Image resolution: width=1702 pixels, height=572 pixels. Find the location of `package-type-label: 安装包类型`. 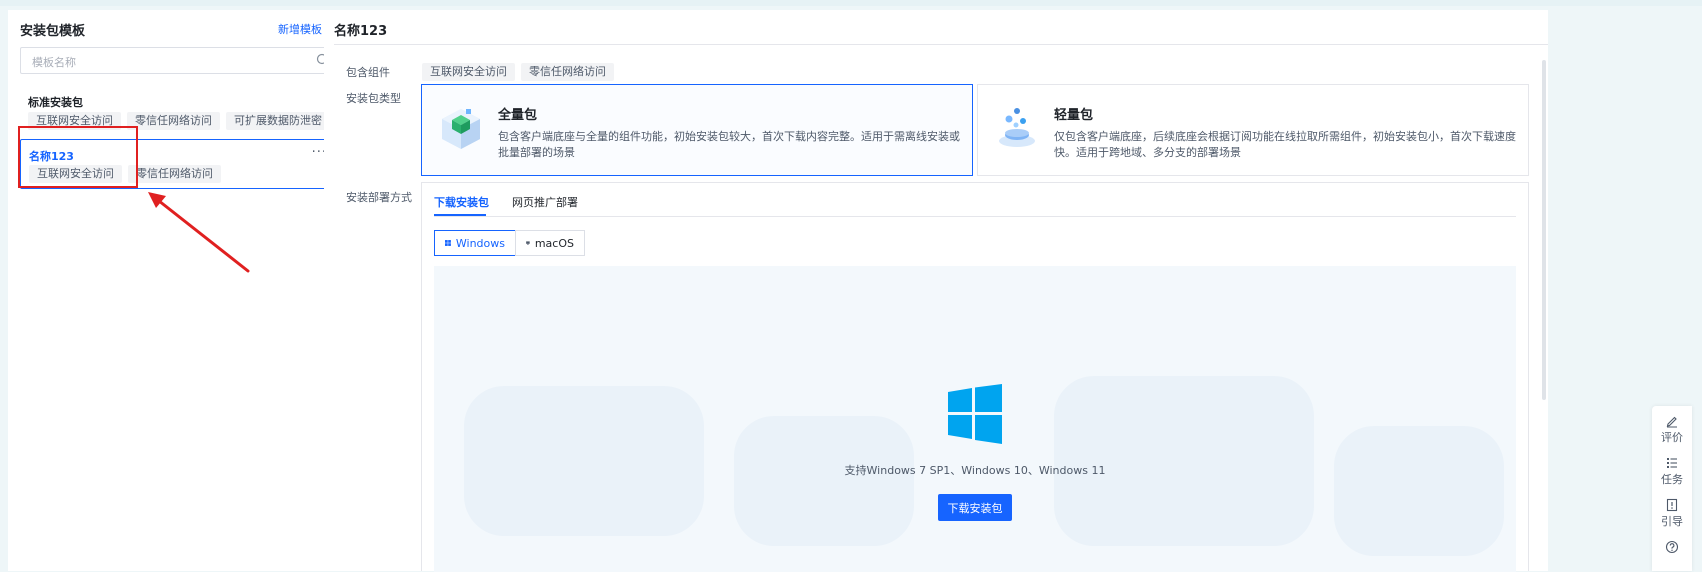

package-type-label: 安装包类型 is located at coordinates (373, 98).